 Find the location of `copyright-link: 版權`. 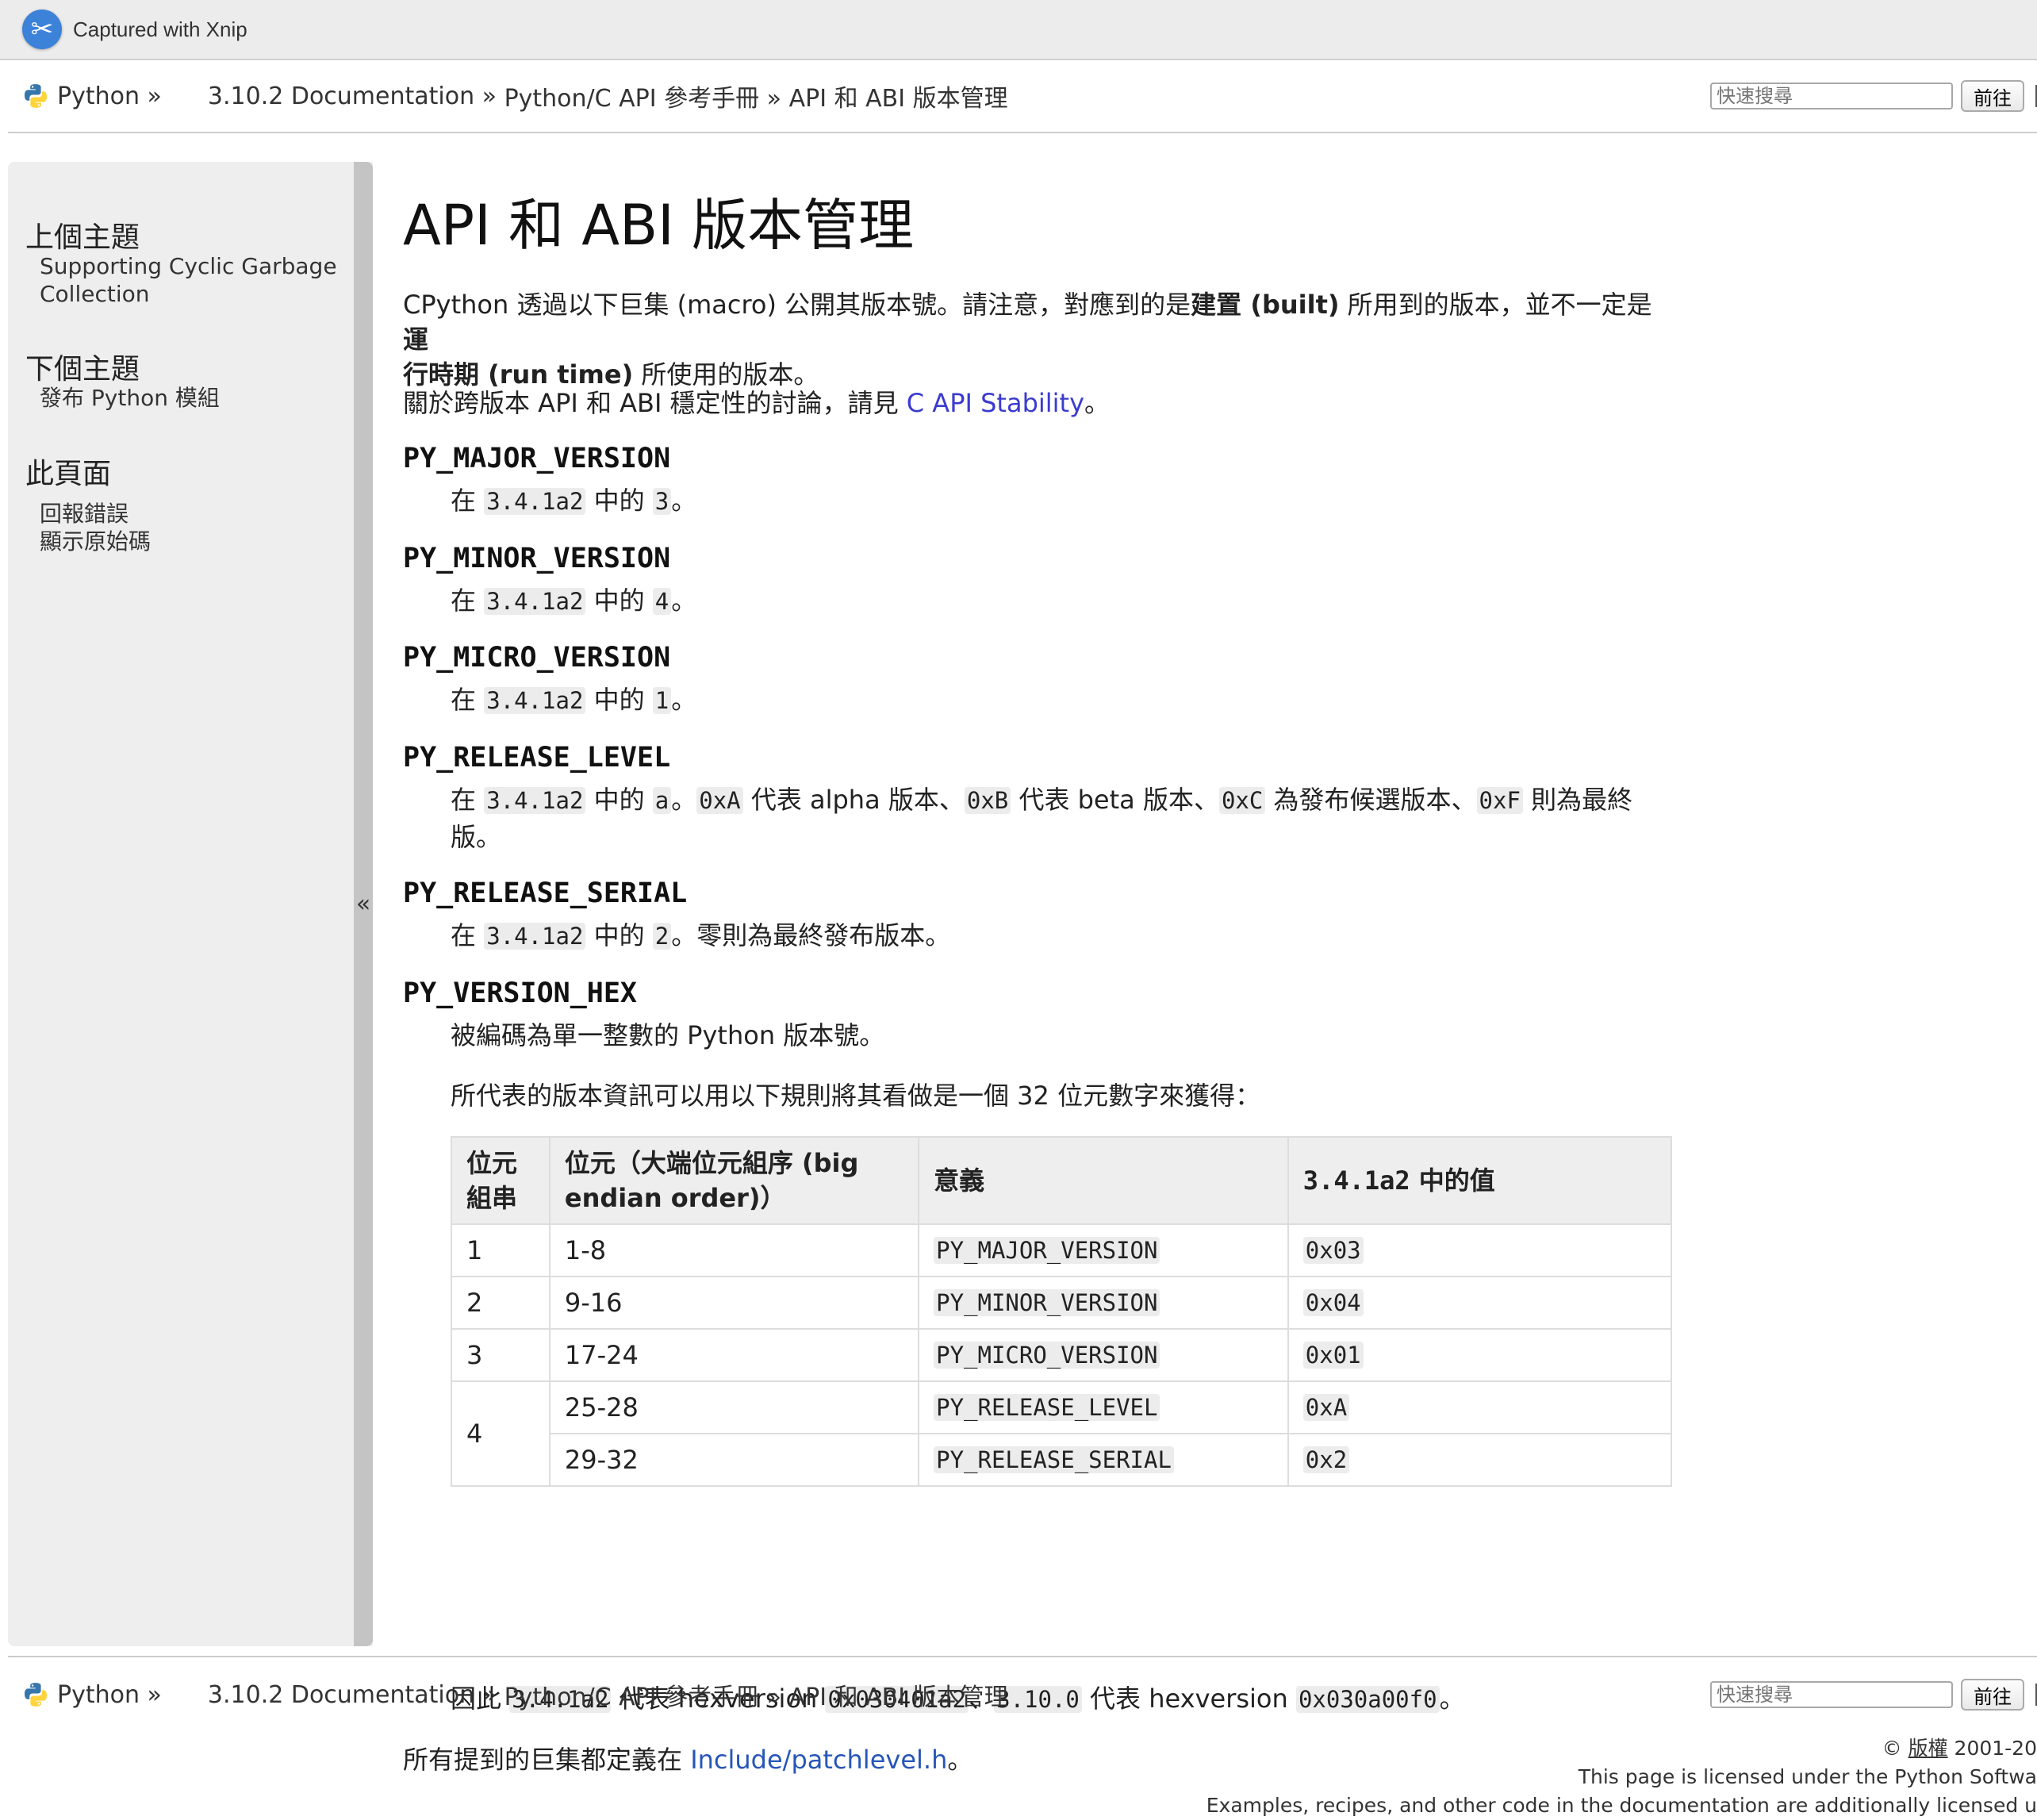

copyright-link: 版權 is located at coordinates (1928, 1748).